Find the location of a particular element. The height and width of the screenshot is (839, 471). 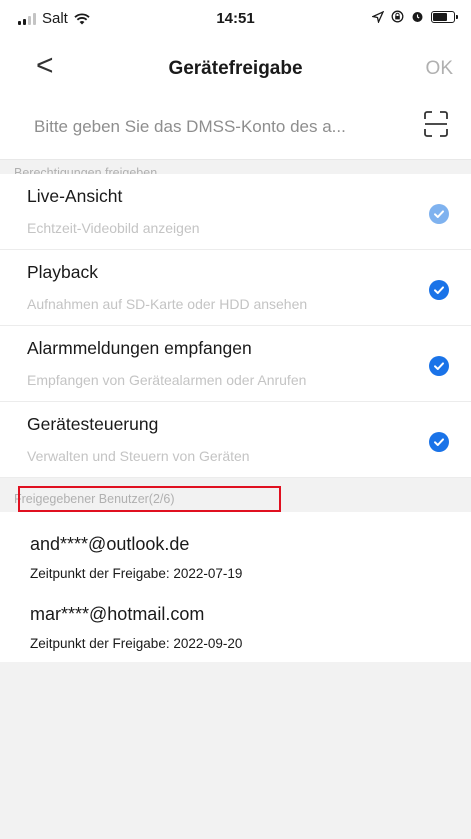

battery-level is located at coordinates (440, 16).